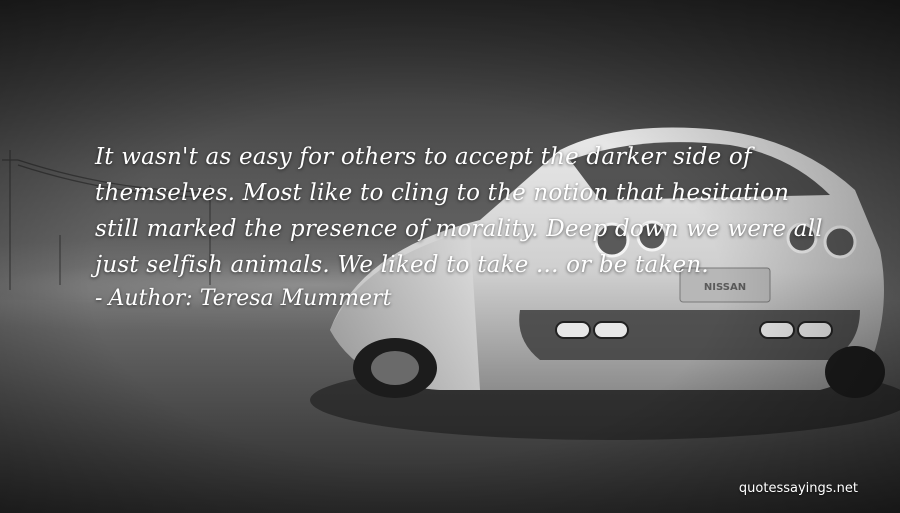 The image size is (900, 513). What do you see at coordinates (99, 298) in the screenshot?
I see `author-dash: -` at bounding box center [99, 298].